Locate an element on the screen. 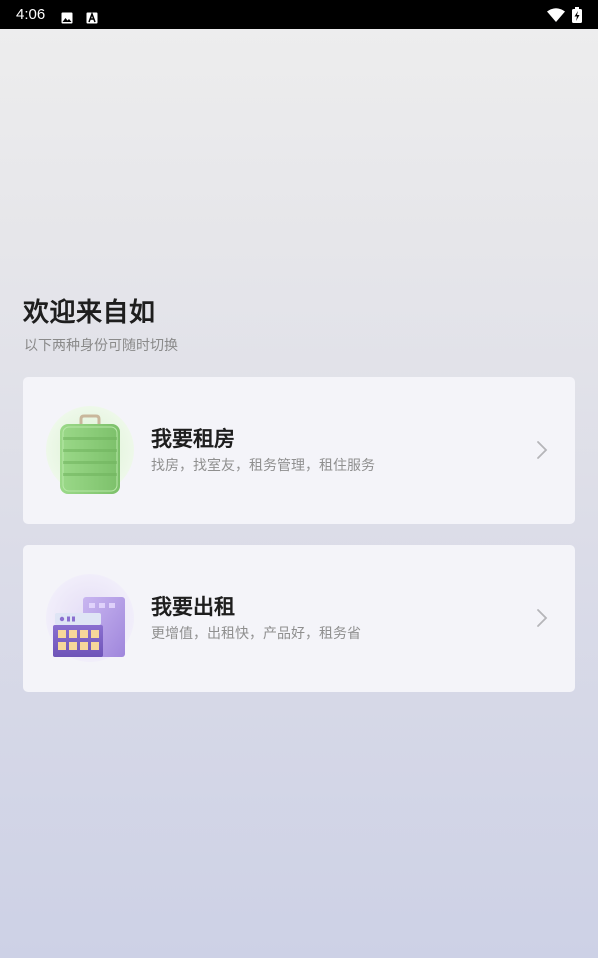  rent-house-title: 我要租房 is located at coordinates (193, 439).